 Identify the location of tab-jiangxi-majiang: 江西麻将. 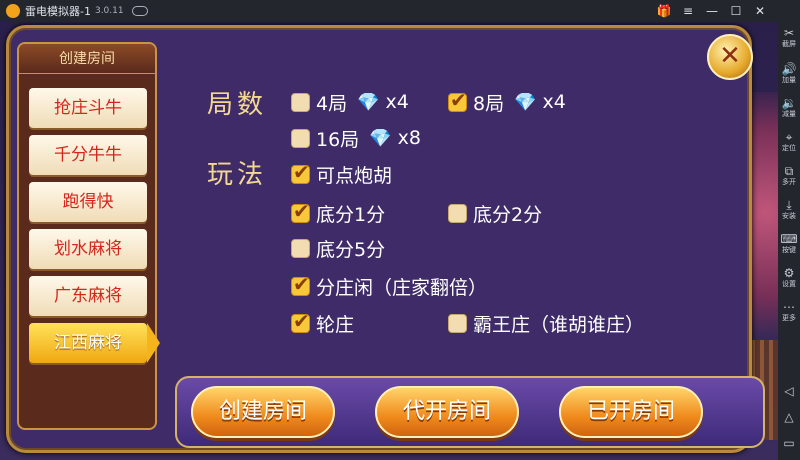
(94, 343).